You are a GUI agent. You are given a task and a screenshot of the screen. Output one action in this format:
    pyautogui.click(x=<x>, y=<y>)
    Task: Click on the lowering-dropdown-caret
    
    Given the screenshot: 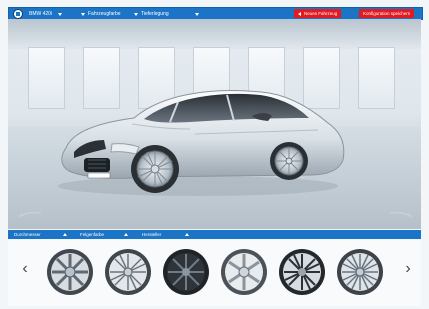 What is the action you would take?
    pyautogui.click(x=198, y=14)
    